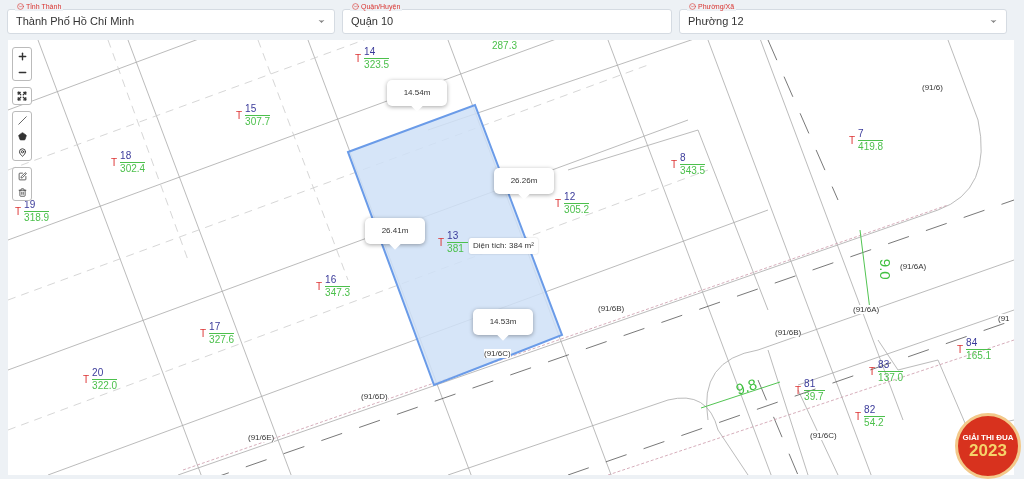  Describe the element at coordinates (372, 22) in the screenshot. I see `field-value: Quận 10` at that location.